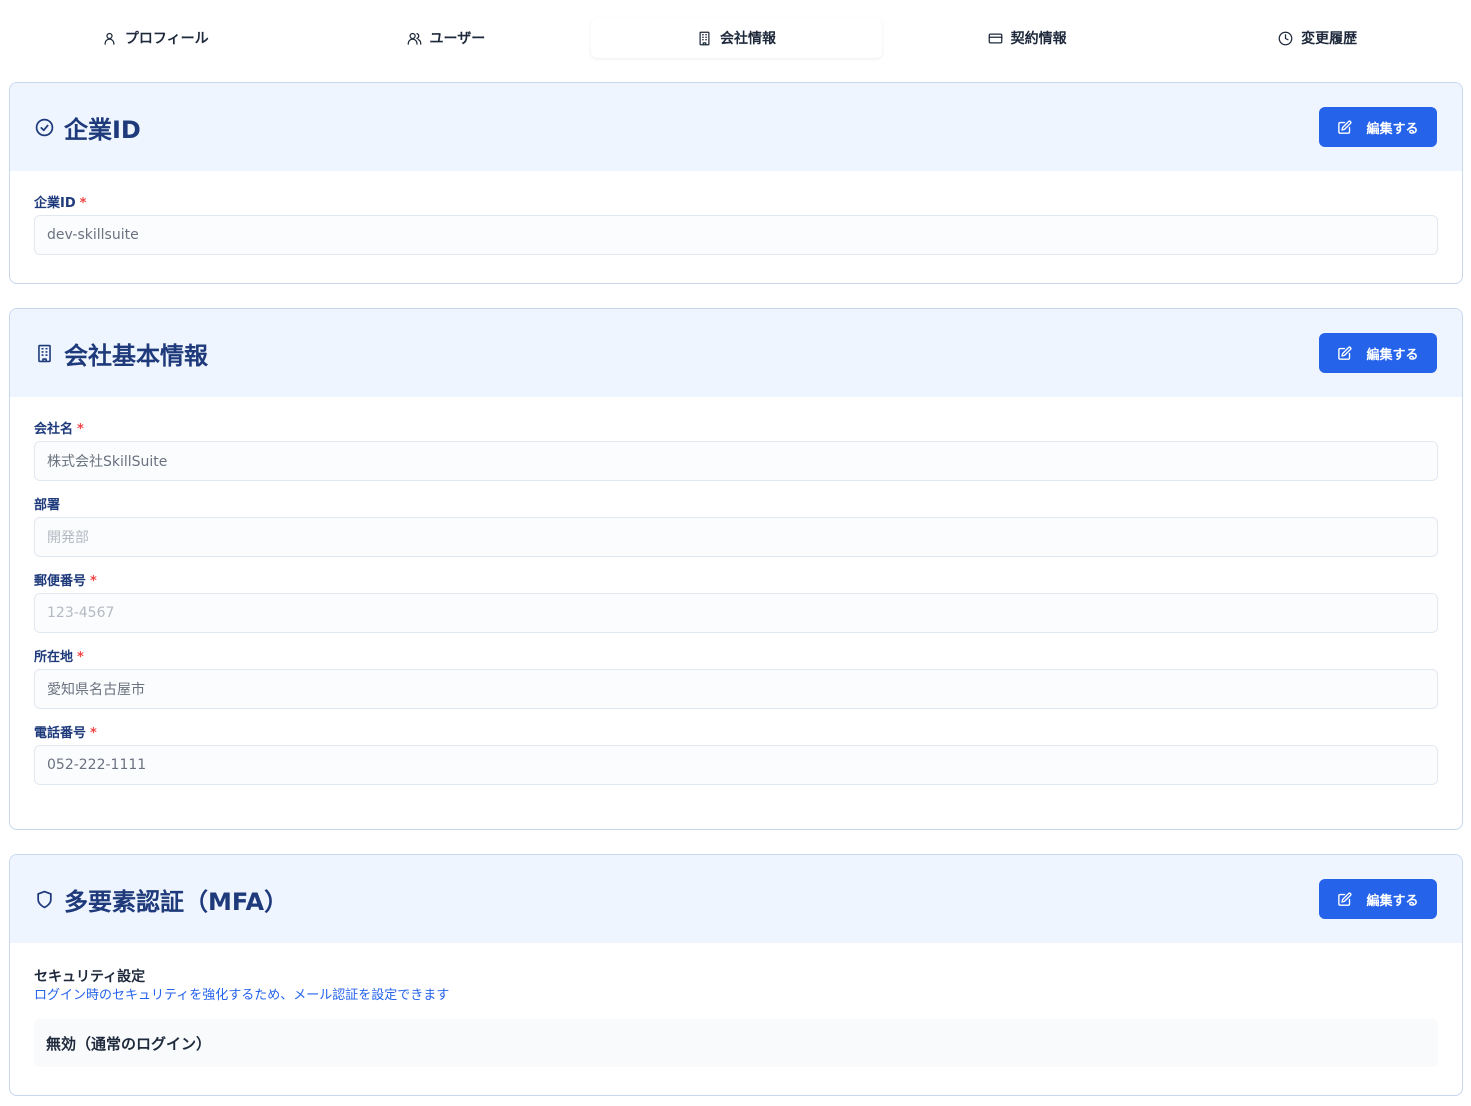  I want to click on tab-label: ユーザー, so click(457, 39).